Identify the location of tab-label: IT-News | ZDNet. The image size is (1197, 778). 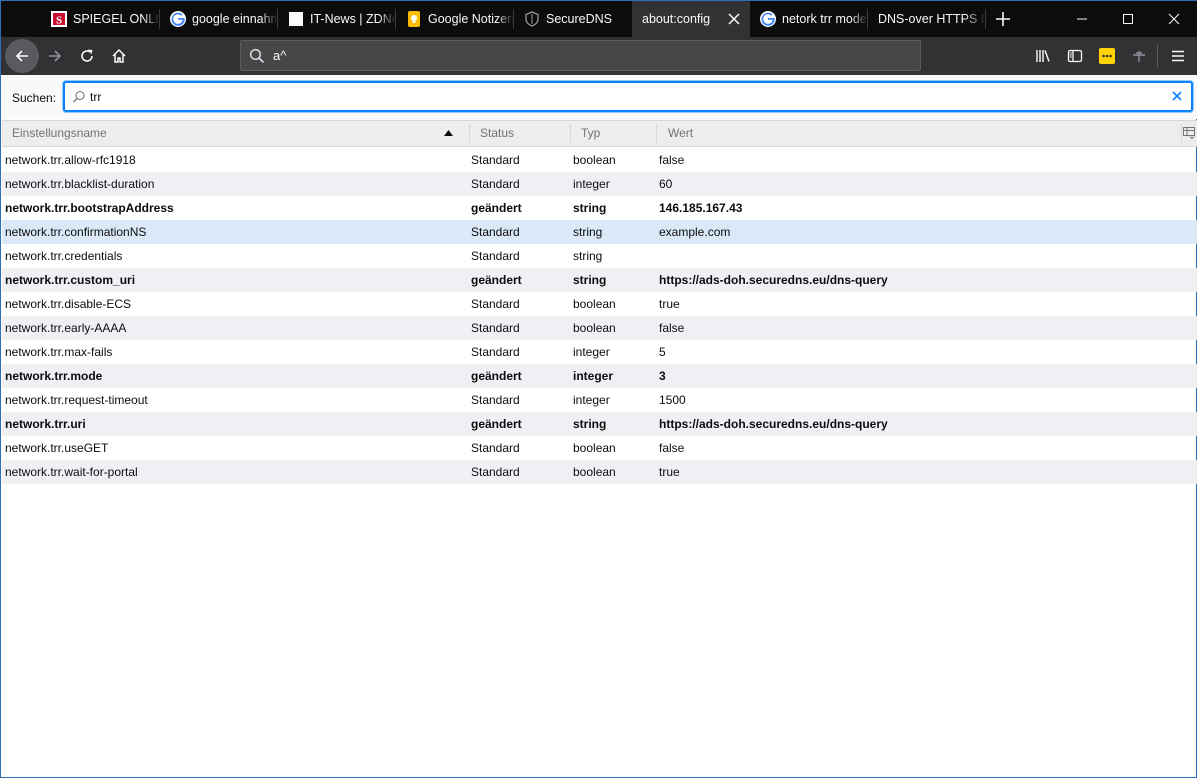
(353, 19).